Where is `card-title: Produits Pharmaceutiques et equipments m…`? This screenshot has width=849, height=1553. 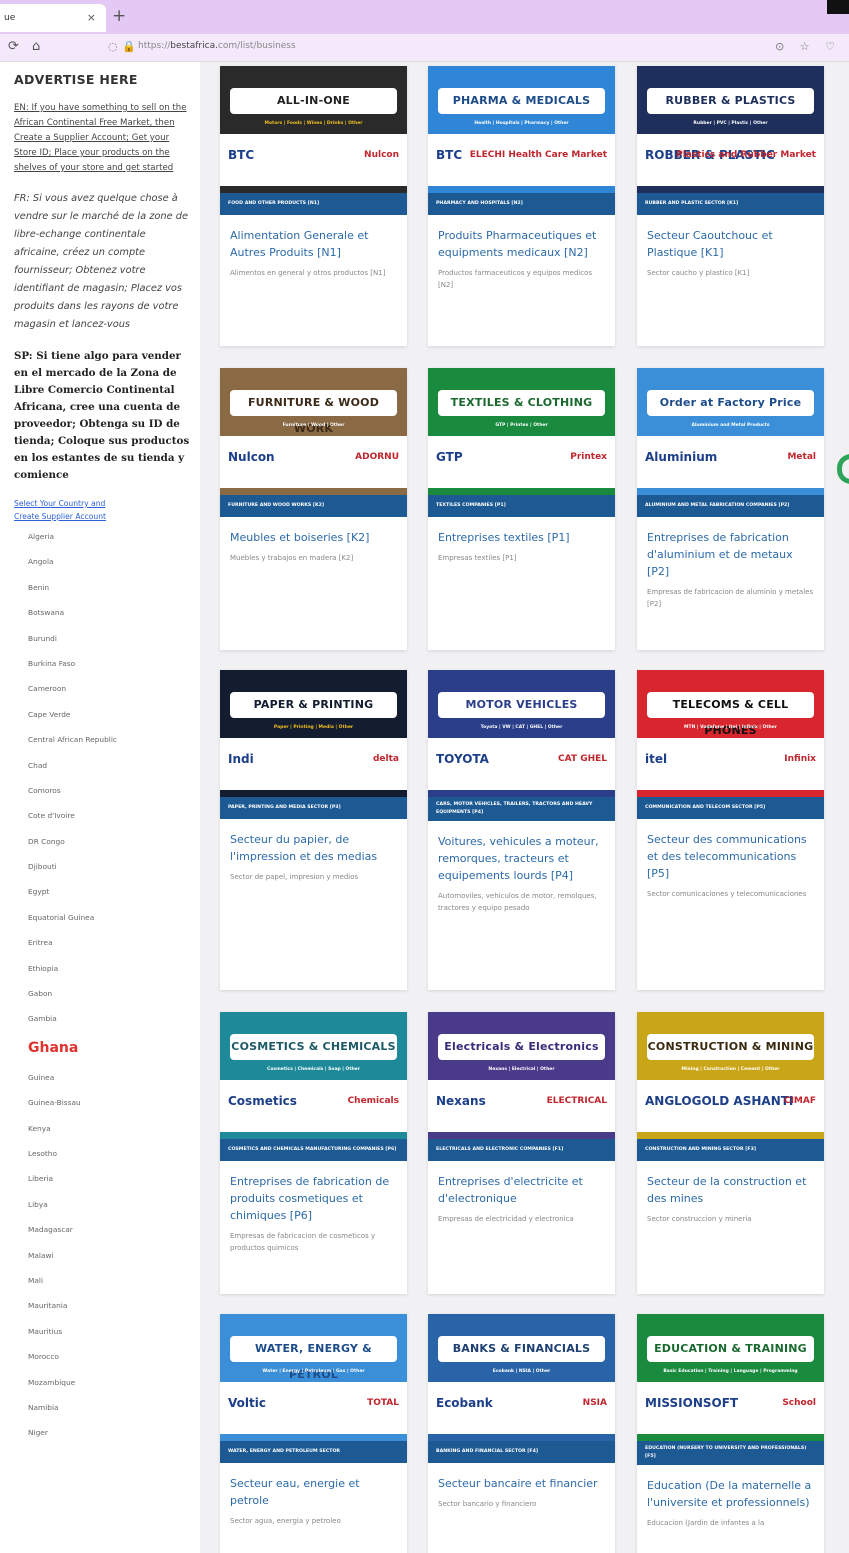
card-title: Produits Pharmaceutiques et equipments m… is located at coordinates (521, 244).